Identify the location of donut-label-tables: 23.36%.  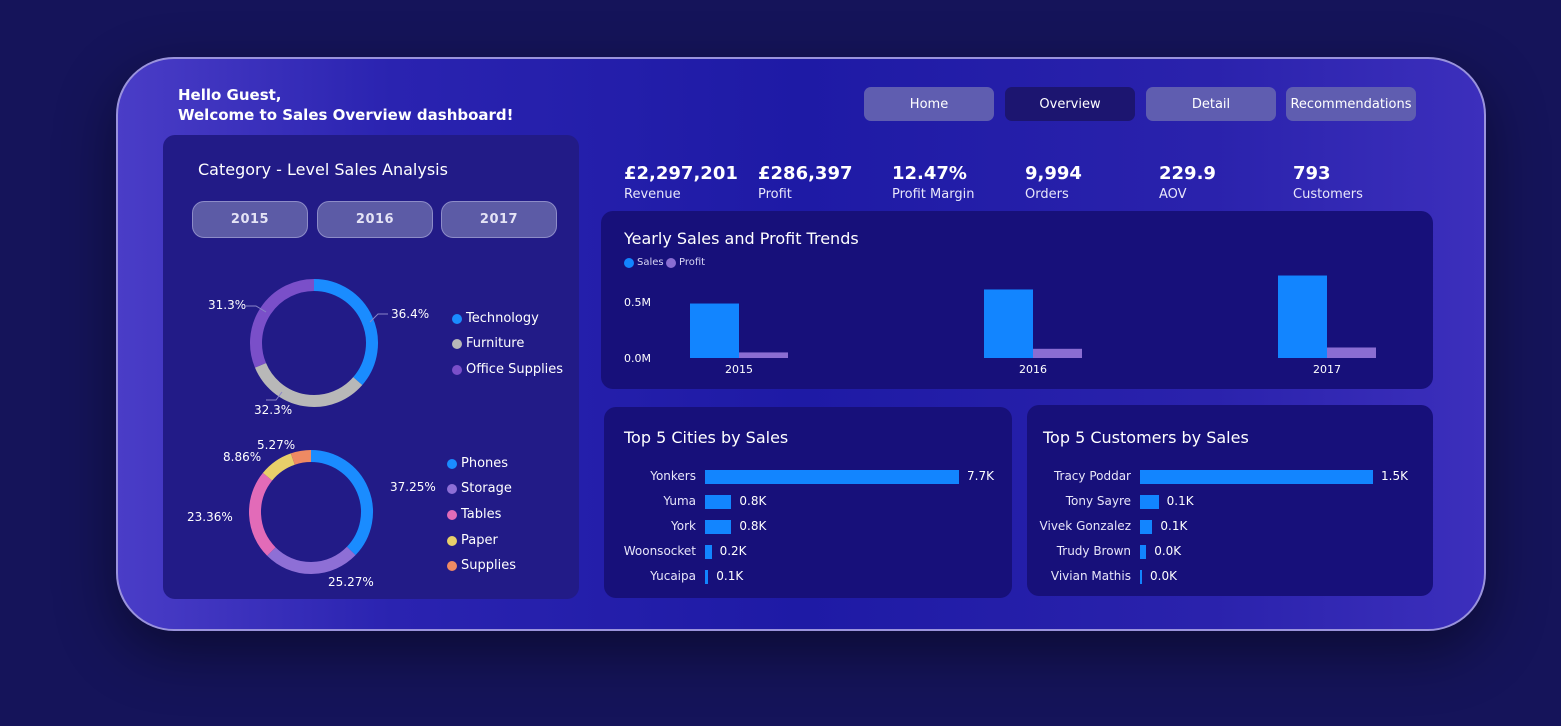
(210, 517).